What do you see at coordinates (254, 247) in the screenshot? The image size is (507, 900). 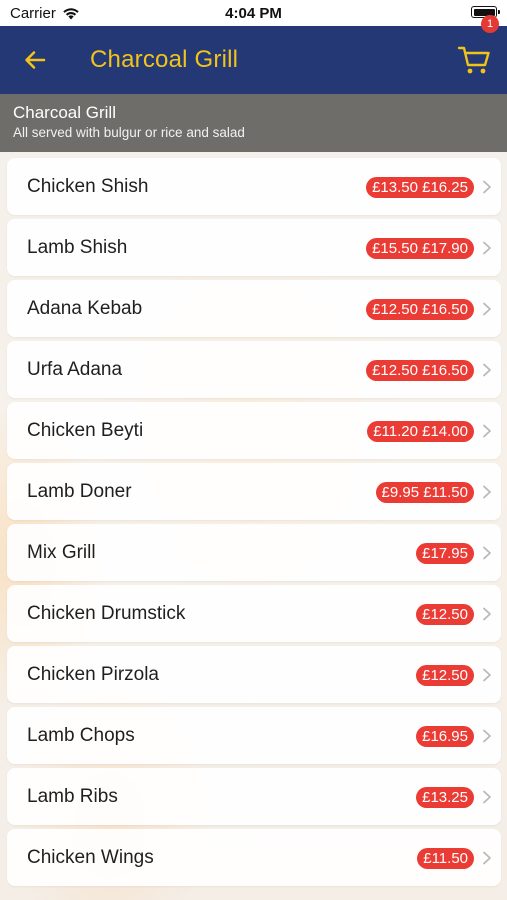 I see `menu-item-lamb-shish: Lamb Shish £15.50 £17.90` at bounding box center [254, 247].